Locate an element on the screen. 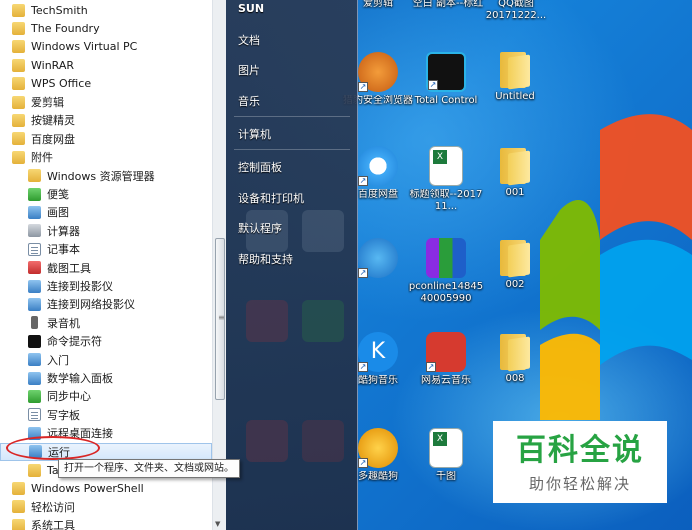 This screenshot has width=692, height=530. desktop-icon-total-control: ↗ Total Control is located at coordinates (446, 79).